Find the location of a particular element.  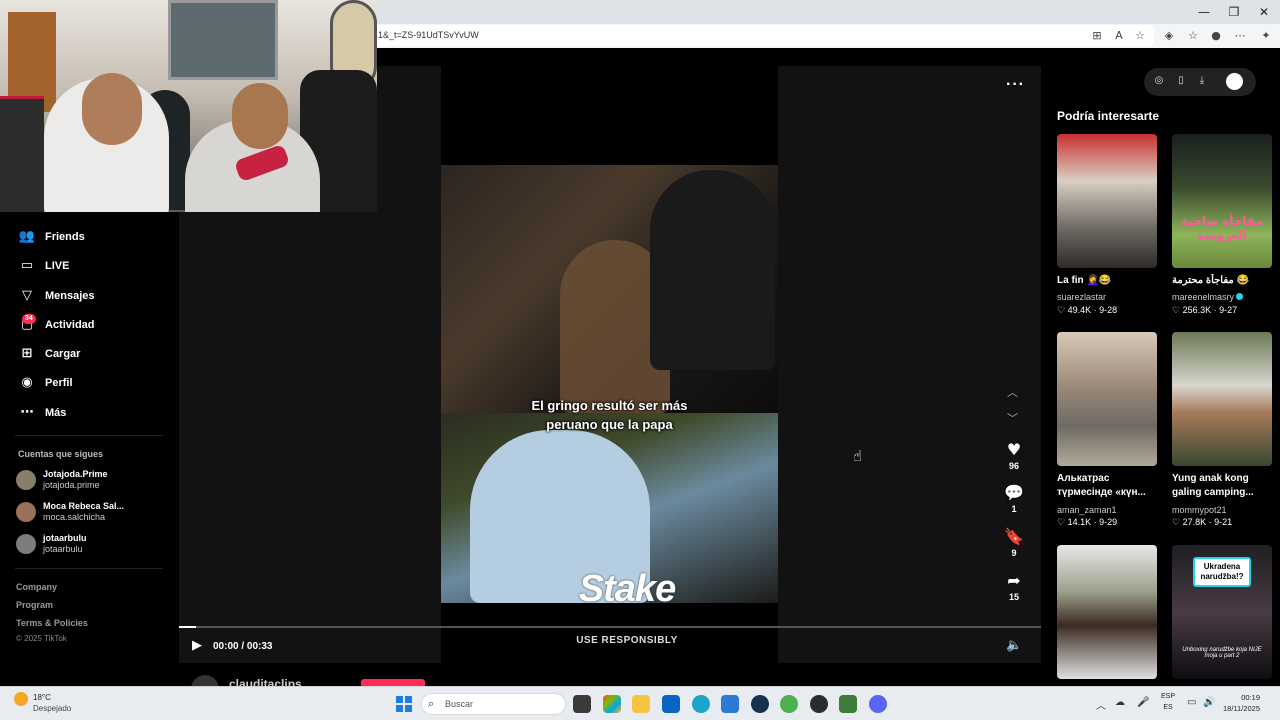

menu-dots-icon: ⋯ is located at coordinates (1240, 36).